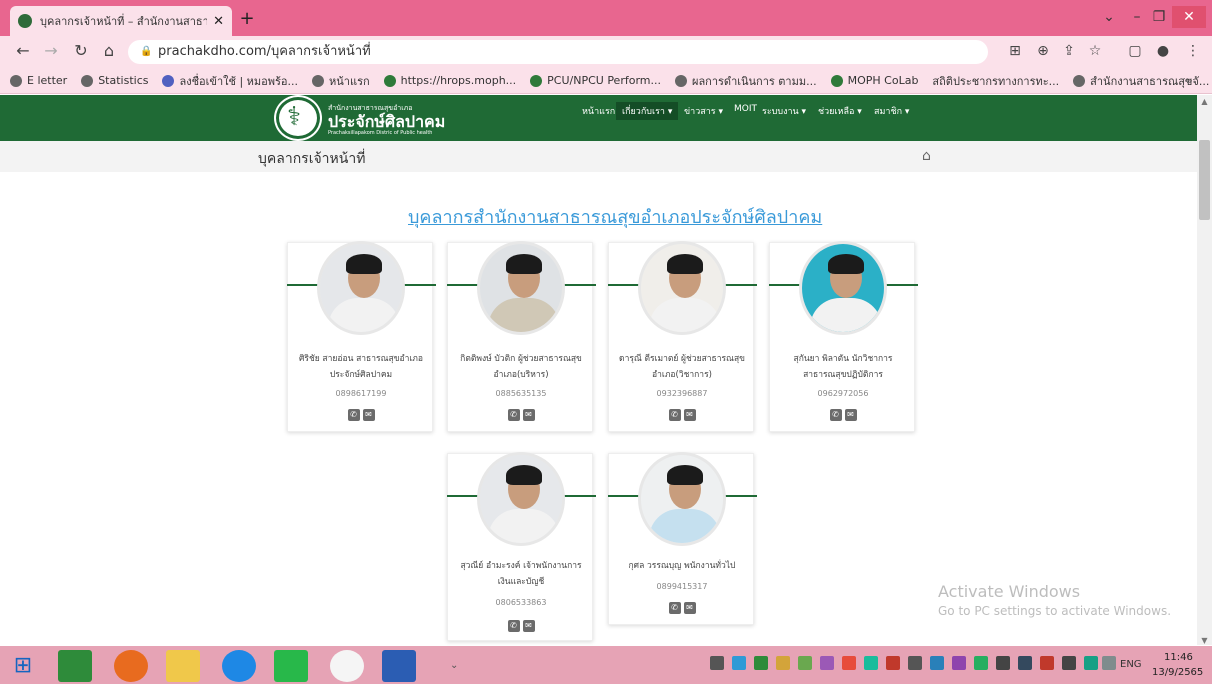 The image size is (1212, 684). Describe the element at coordinates (1178, 657) in the screenshot. I see `clock-time: 11:46` at that location.